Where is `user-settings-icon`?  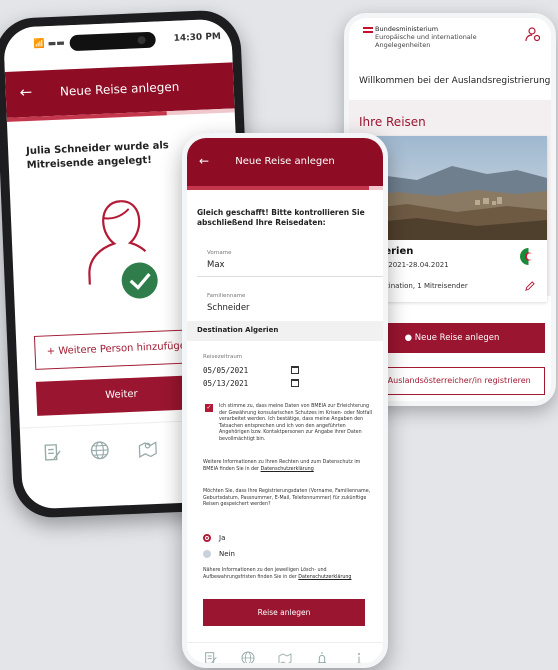 user-settings-icon is located at coordinates (533, 34).